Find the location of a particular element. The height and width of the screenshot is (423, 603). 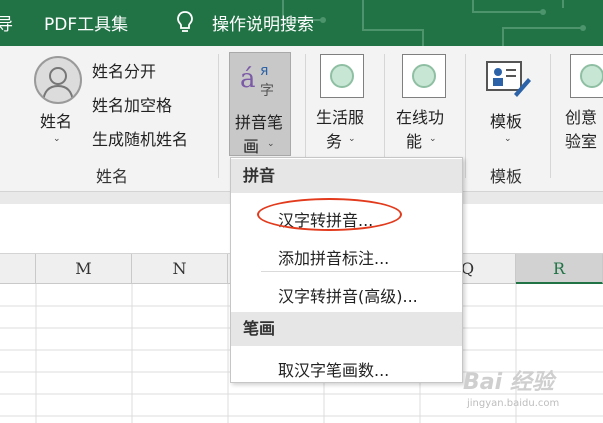

baidu-watermark: Bai 经验 jingyan.baidu.com is located at coordinates (533, 390).